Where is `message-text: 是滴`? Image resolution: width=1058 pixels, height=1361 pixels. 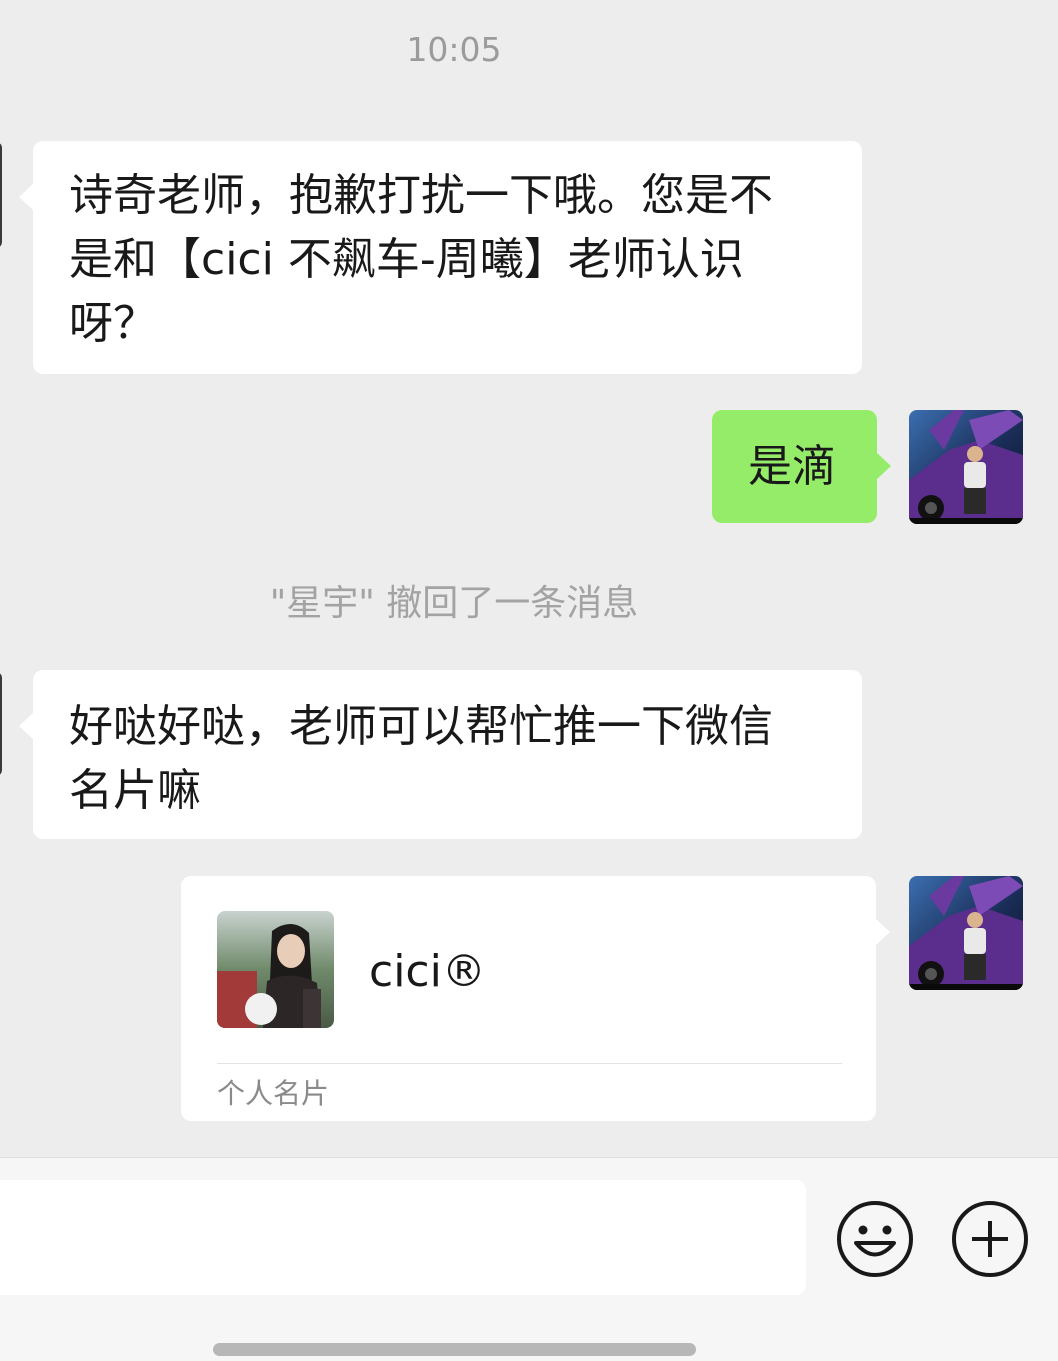 message-text: 是滴 is located at coordinates (792, 466).